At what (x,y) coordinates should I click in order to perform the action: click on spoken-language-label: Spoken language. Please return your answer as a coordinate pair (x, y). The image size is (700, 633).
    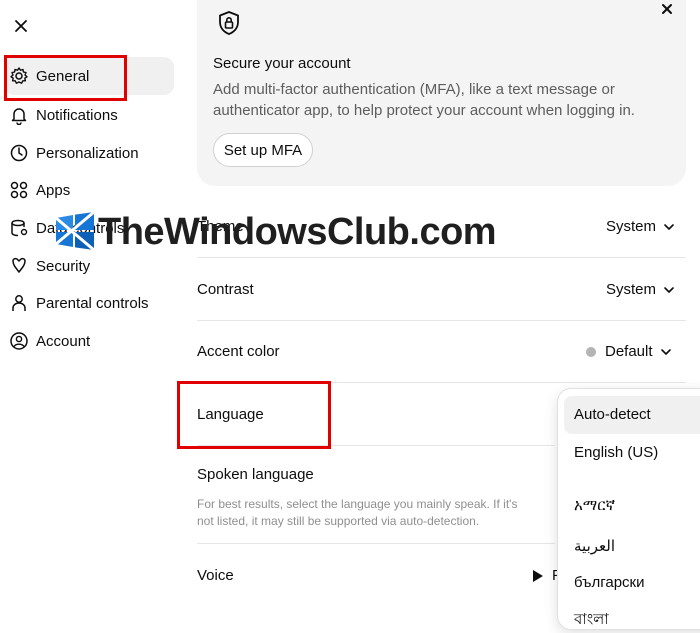
    Looking at the image, I should click on (255, 474).